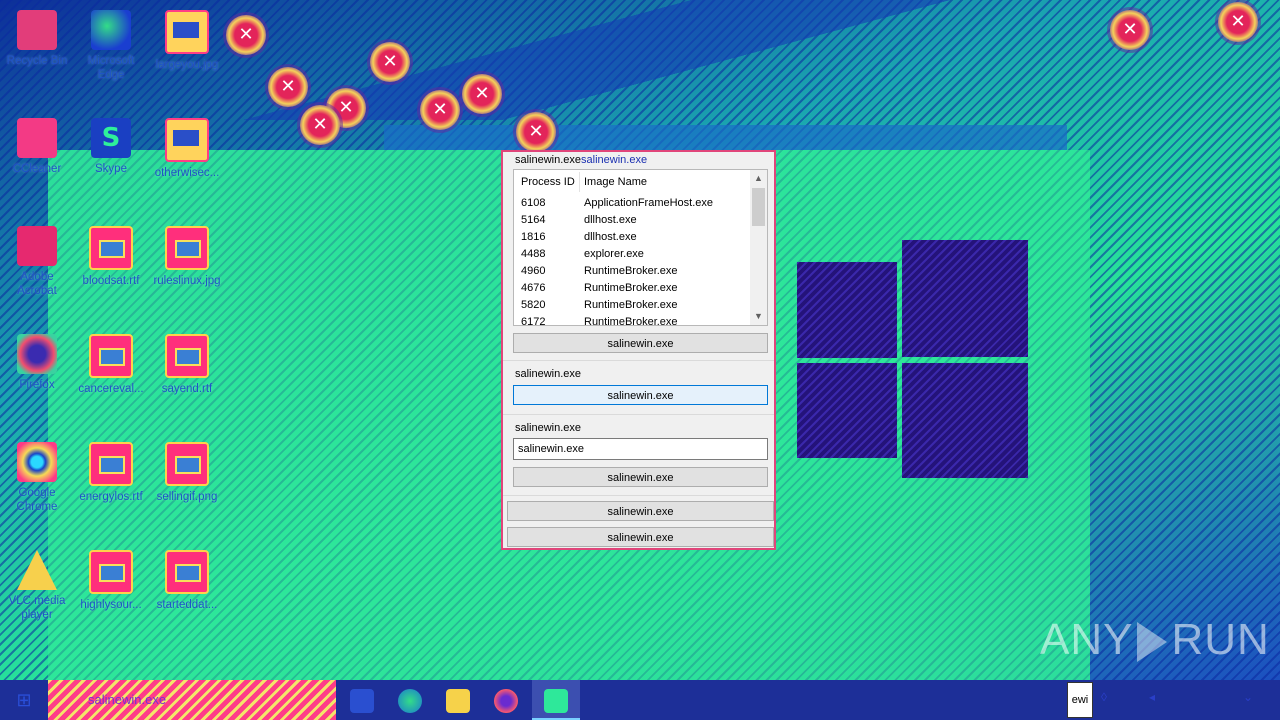 The height and width of the screenshot is (720, 1280). What do you see at coordinates (615, 182) in the screenshot?
I see `column-header-image-name: Image Name` at bounding box center [615, 182].